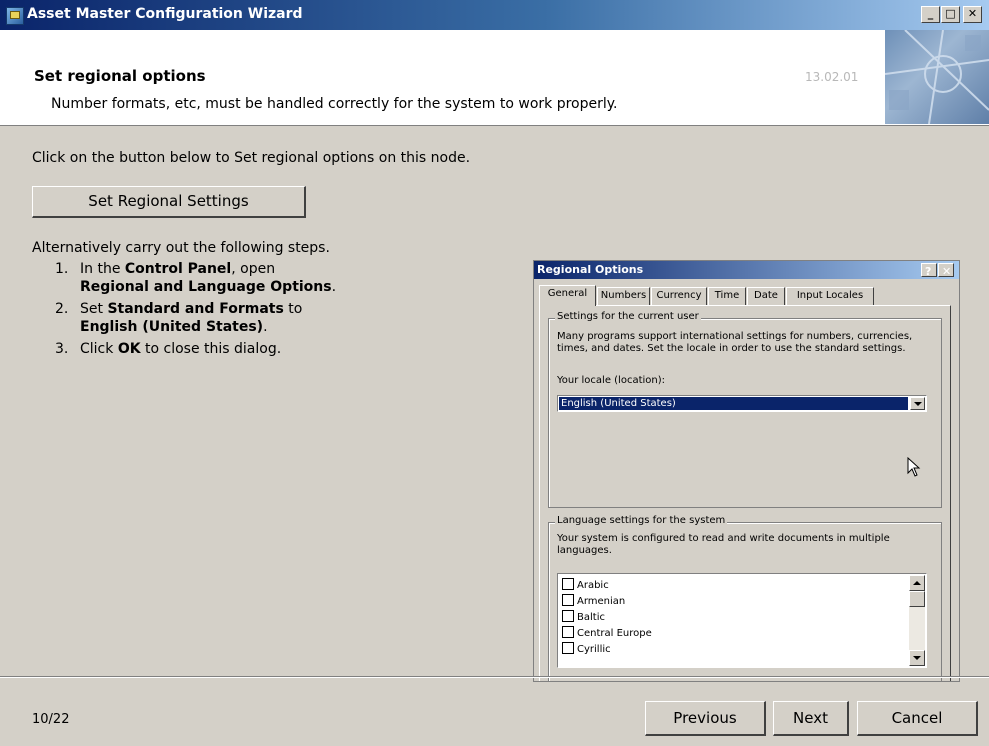 This screenshot has height=746, width=989. Describe the element at coordinates (120, 76) in the screenshot. I see `page-title: Set regional options` at that location.